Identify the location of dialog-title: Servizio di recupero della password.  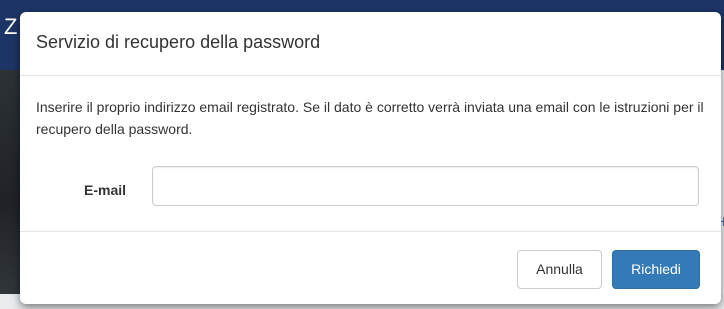
(178, 42).